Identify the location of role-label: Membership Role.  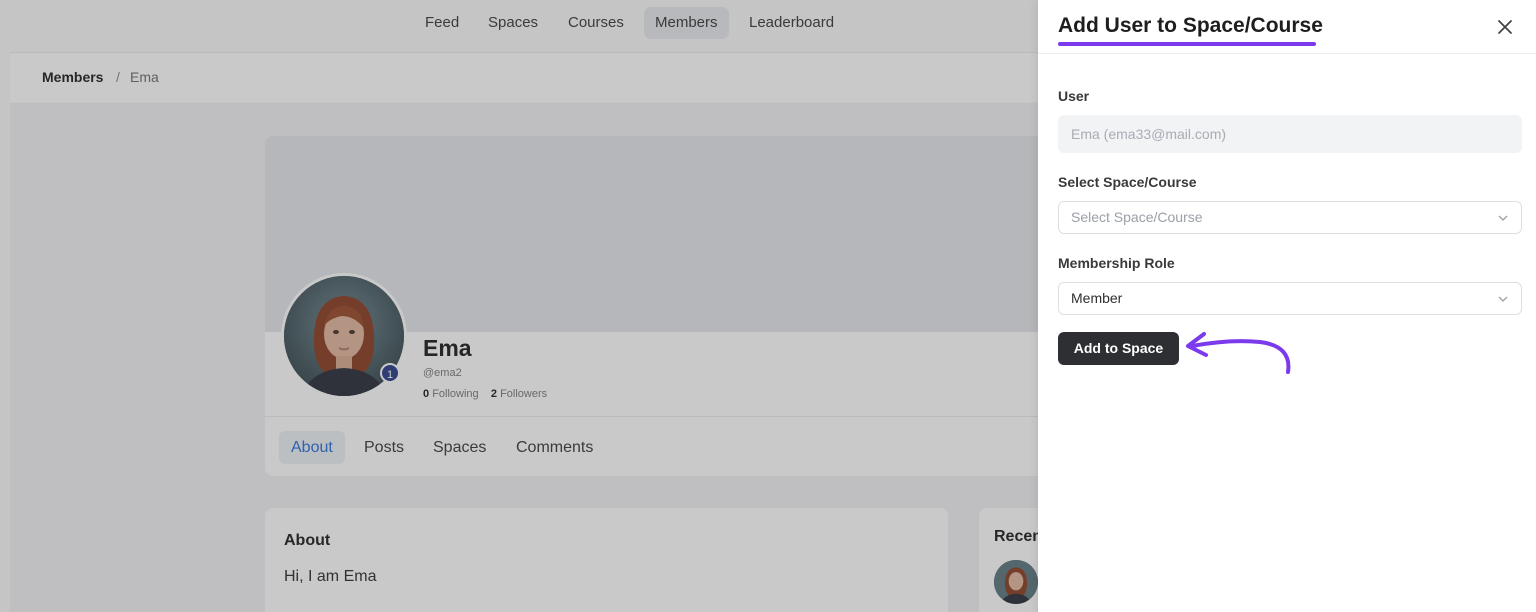
(1116, 263).